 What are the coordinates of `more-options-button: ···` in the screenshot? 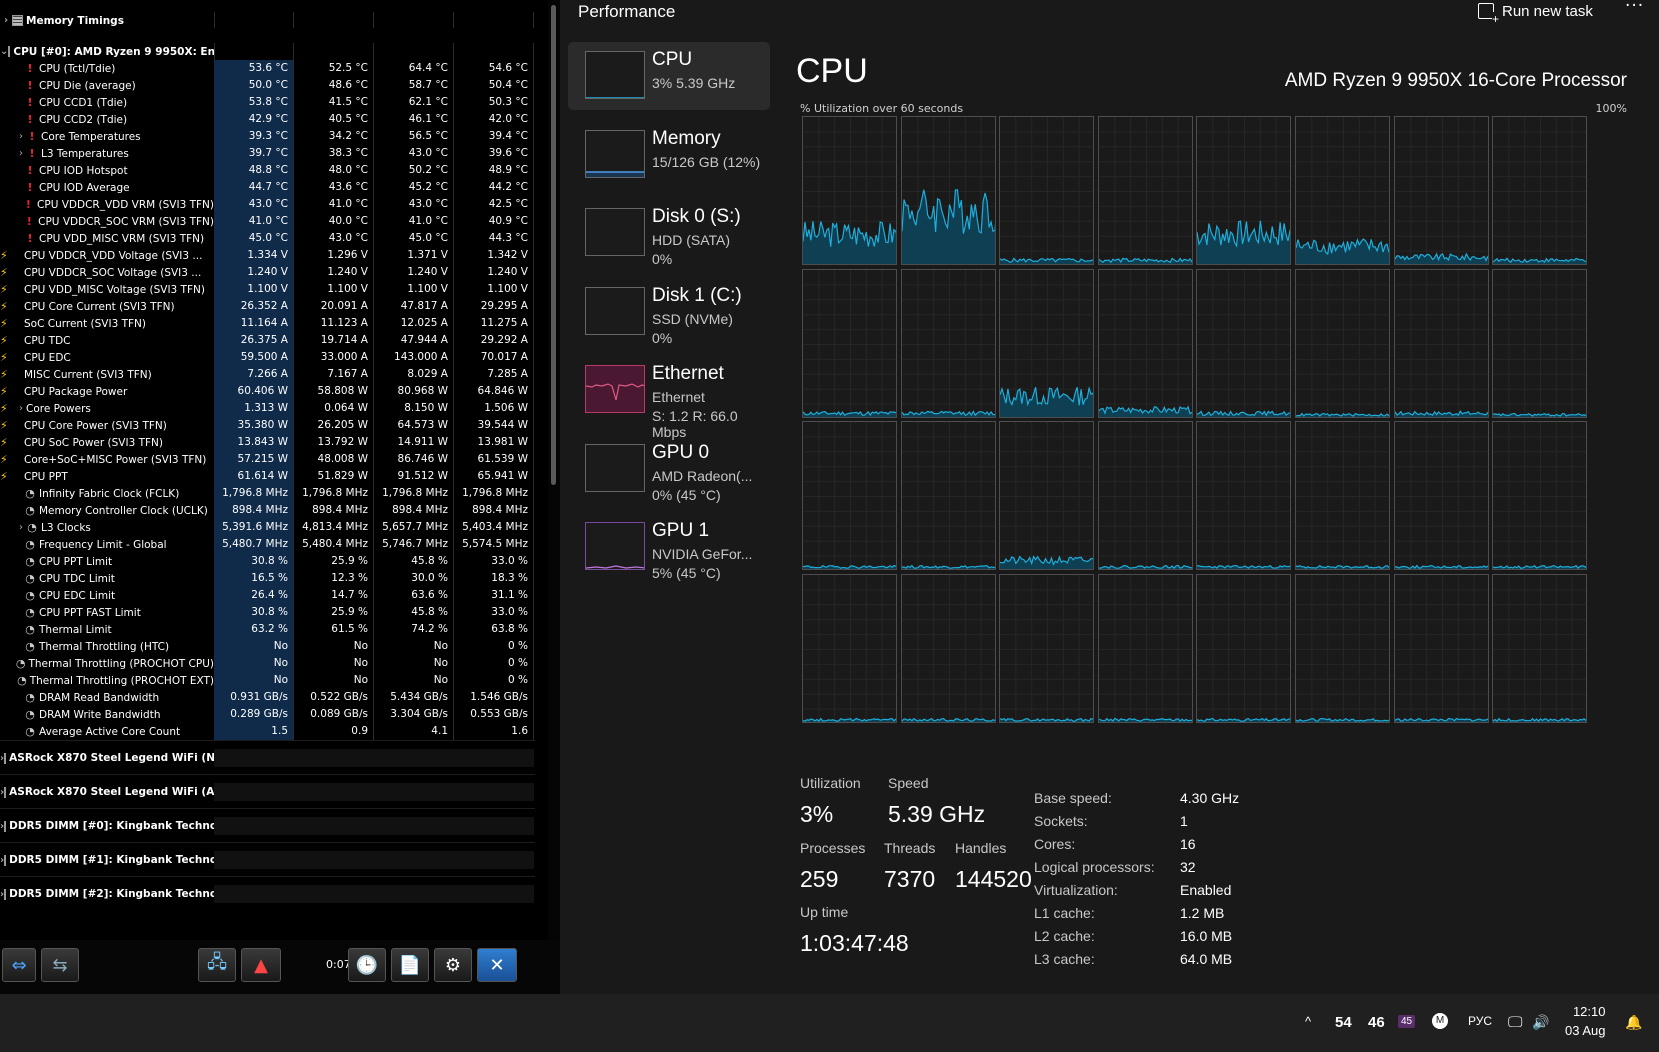 It's located at (1634, 8).